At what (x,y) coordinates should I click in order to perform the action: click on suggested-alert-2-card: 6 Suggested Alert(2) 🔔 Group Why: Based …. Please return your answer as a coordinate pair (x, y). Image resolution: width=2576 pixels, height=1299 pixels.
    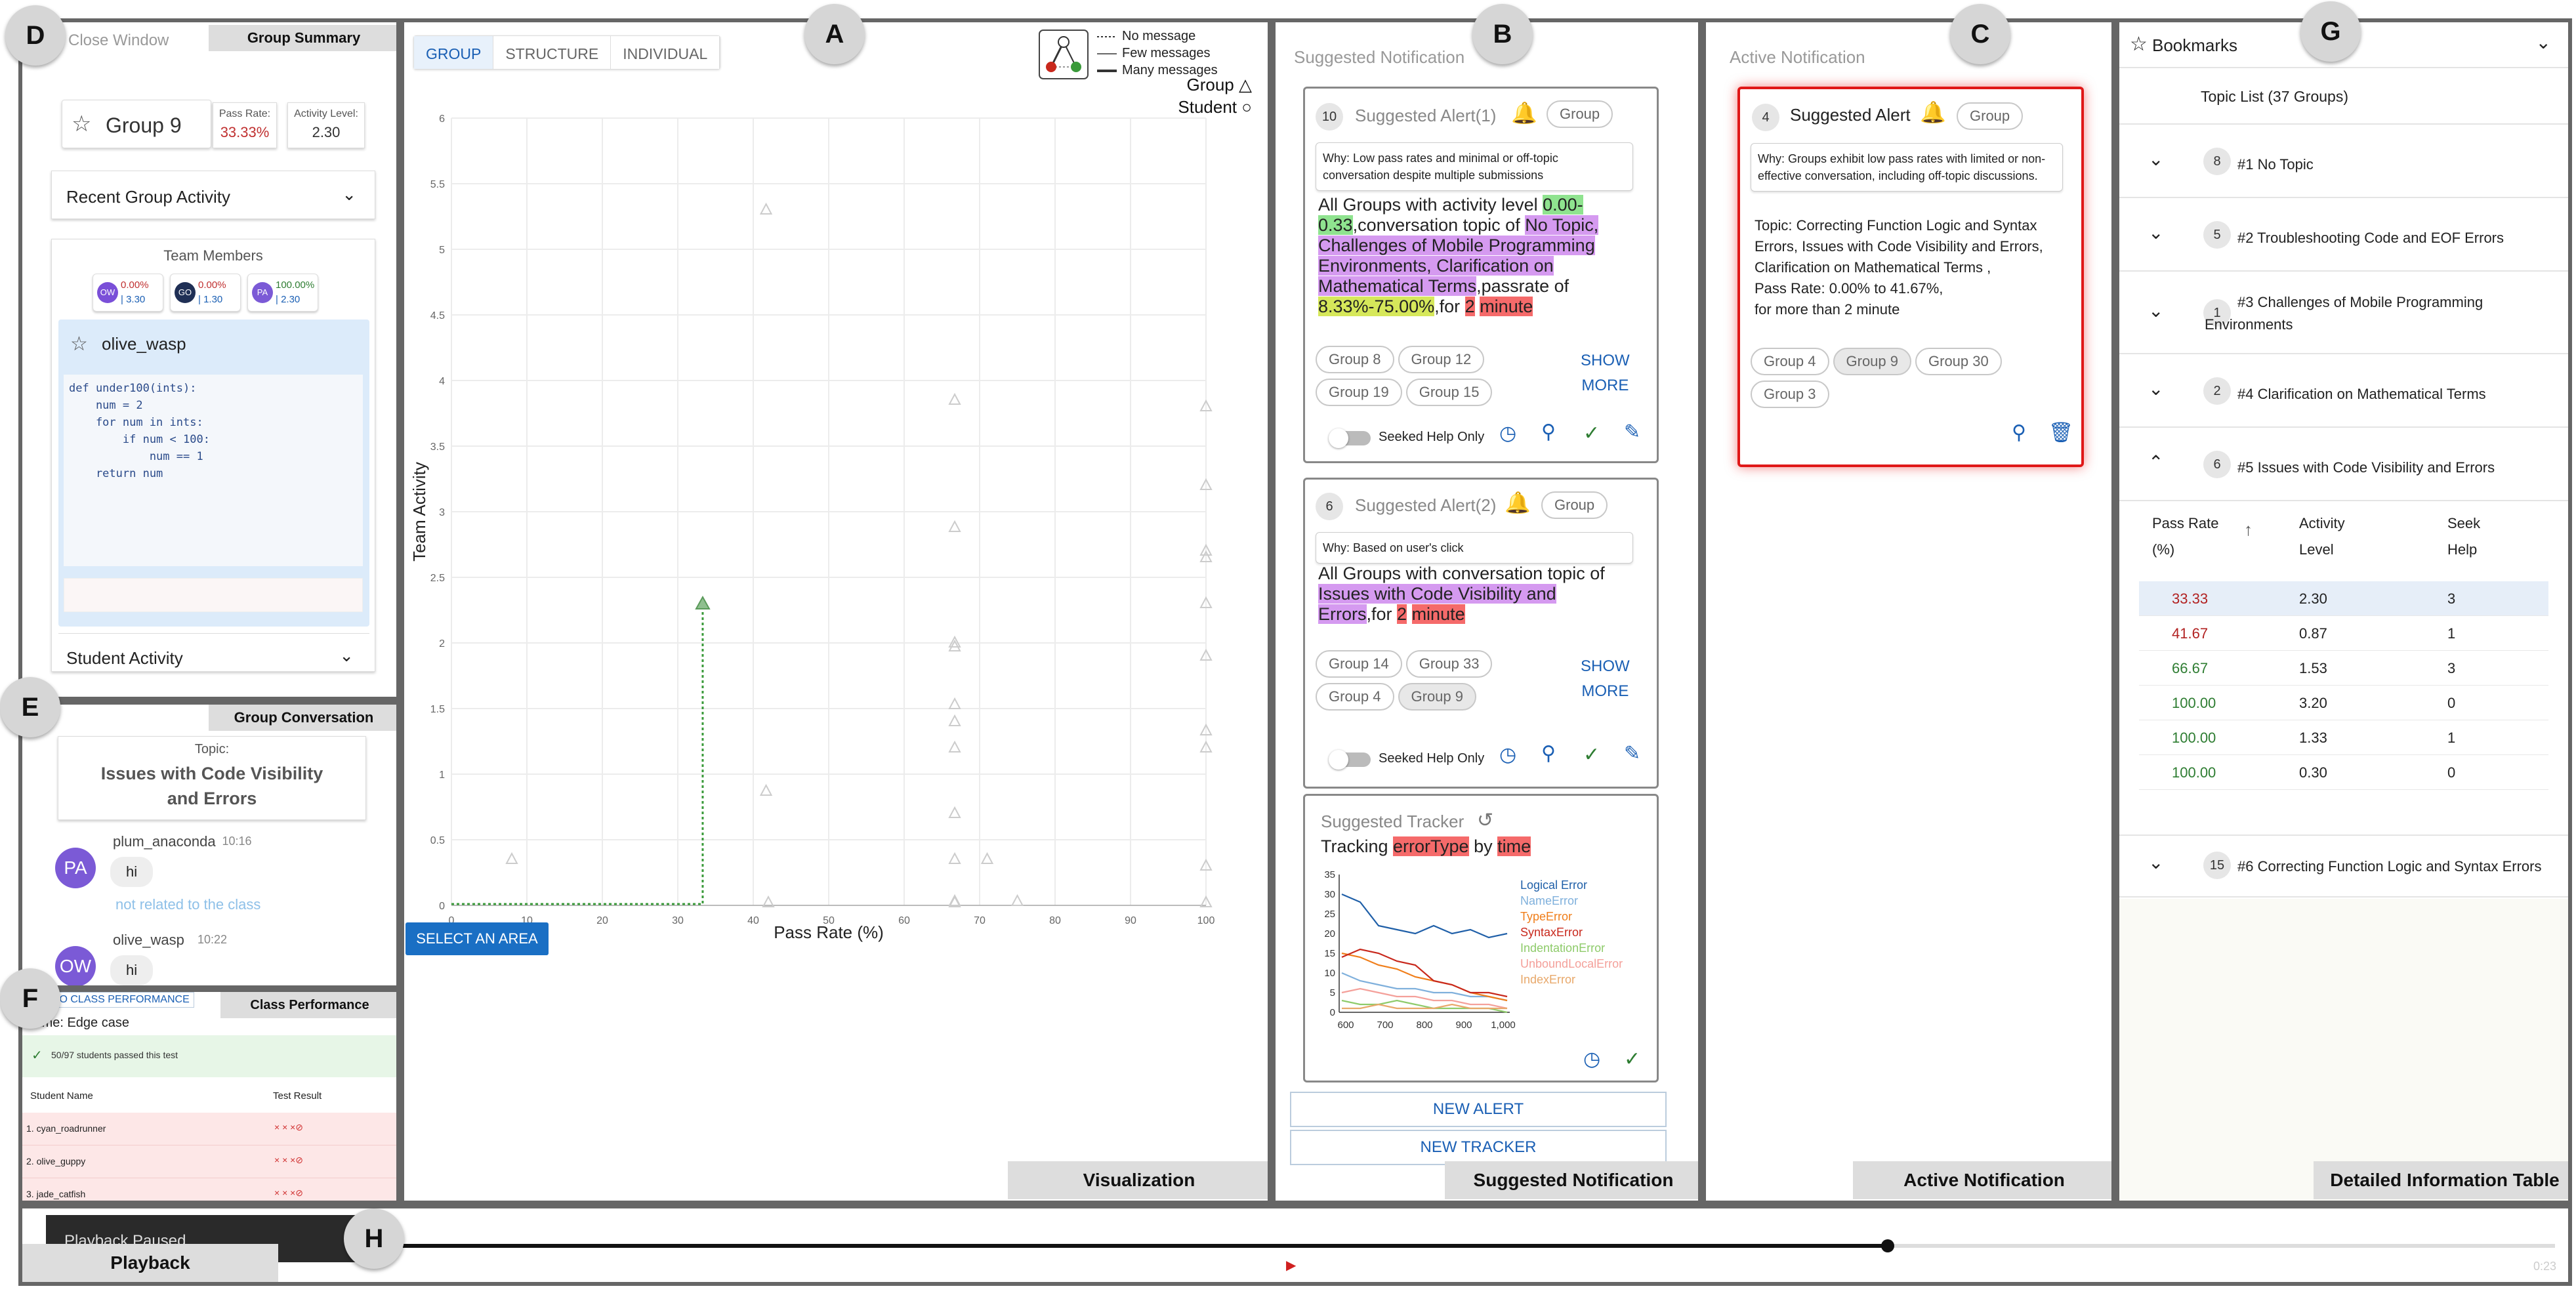
    Looking at the image, I should click on (1481, 633).